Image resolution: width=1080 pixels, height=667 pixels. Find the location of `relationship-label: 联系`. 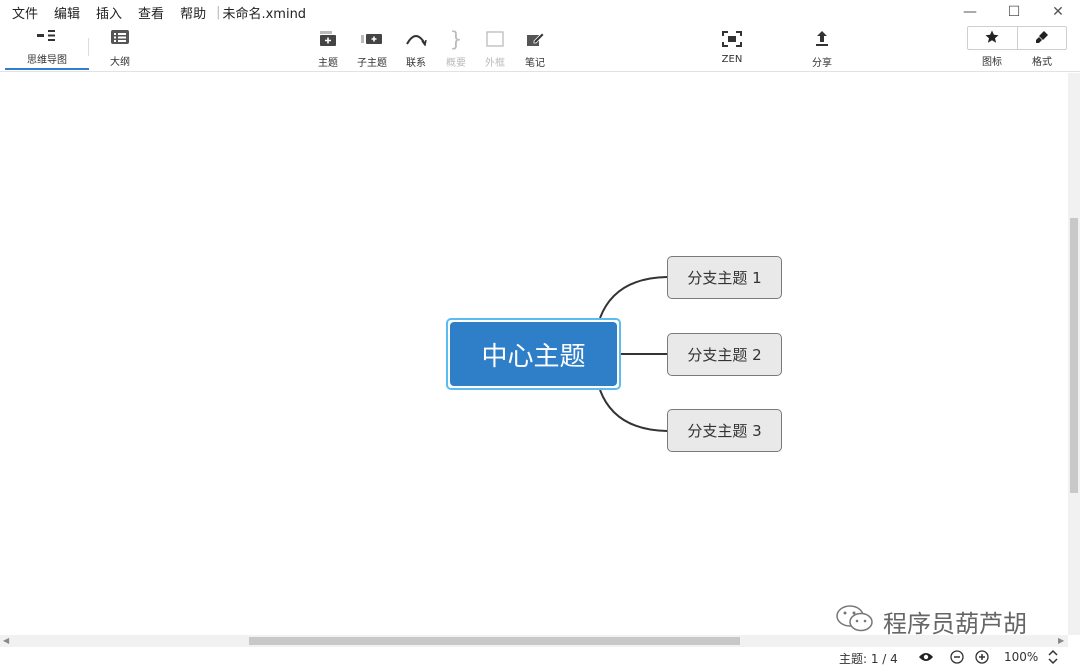

relationship-label: 联系 is located at coordinates (416, 63).